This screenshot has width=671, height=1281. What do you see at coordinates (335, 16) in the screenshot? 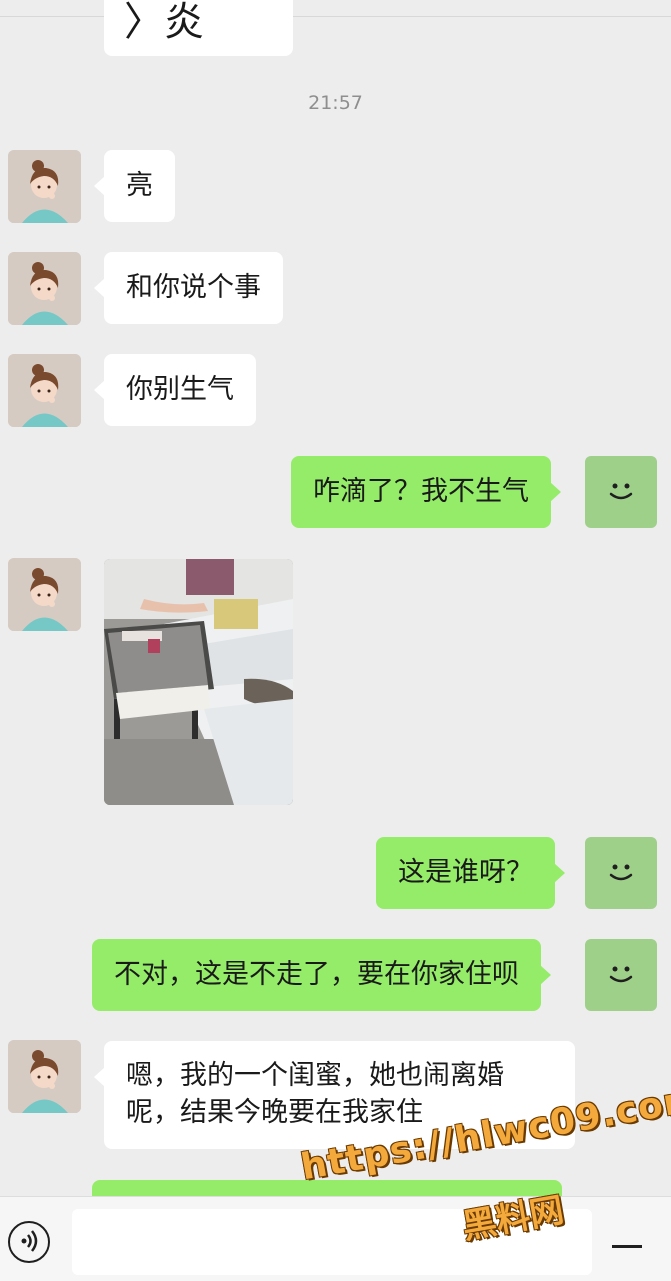
I see `top-divider` at bounding box center [335, 16].